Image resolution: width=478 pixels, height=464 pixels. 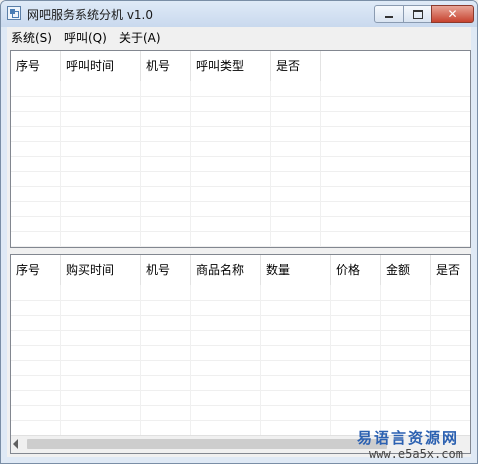 I want to click on watermark-url: www.e5a5x.com, so click(x=416, y=454).